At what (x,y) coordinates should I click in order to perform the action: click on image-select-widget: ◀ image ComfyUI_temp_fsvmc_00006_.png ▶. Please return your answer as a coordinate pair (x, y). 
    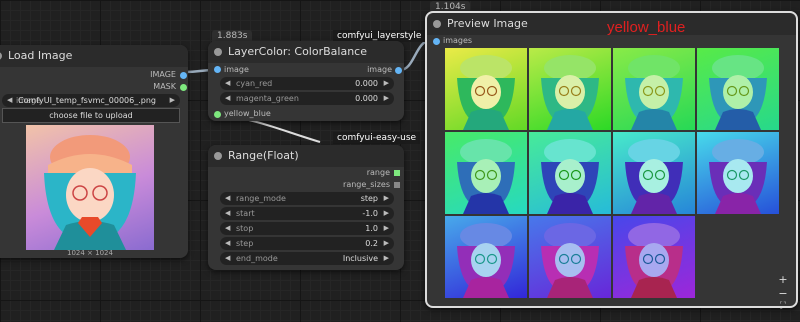
    Looking at the image, I should click on (91, 100).